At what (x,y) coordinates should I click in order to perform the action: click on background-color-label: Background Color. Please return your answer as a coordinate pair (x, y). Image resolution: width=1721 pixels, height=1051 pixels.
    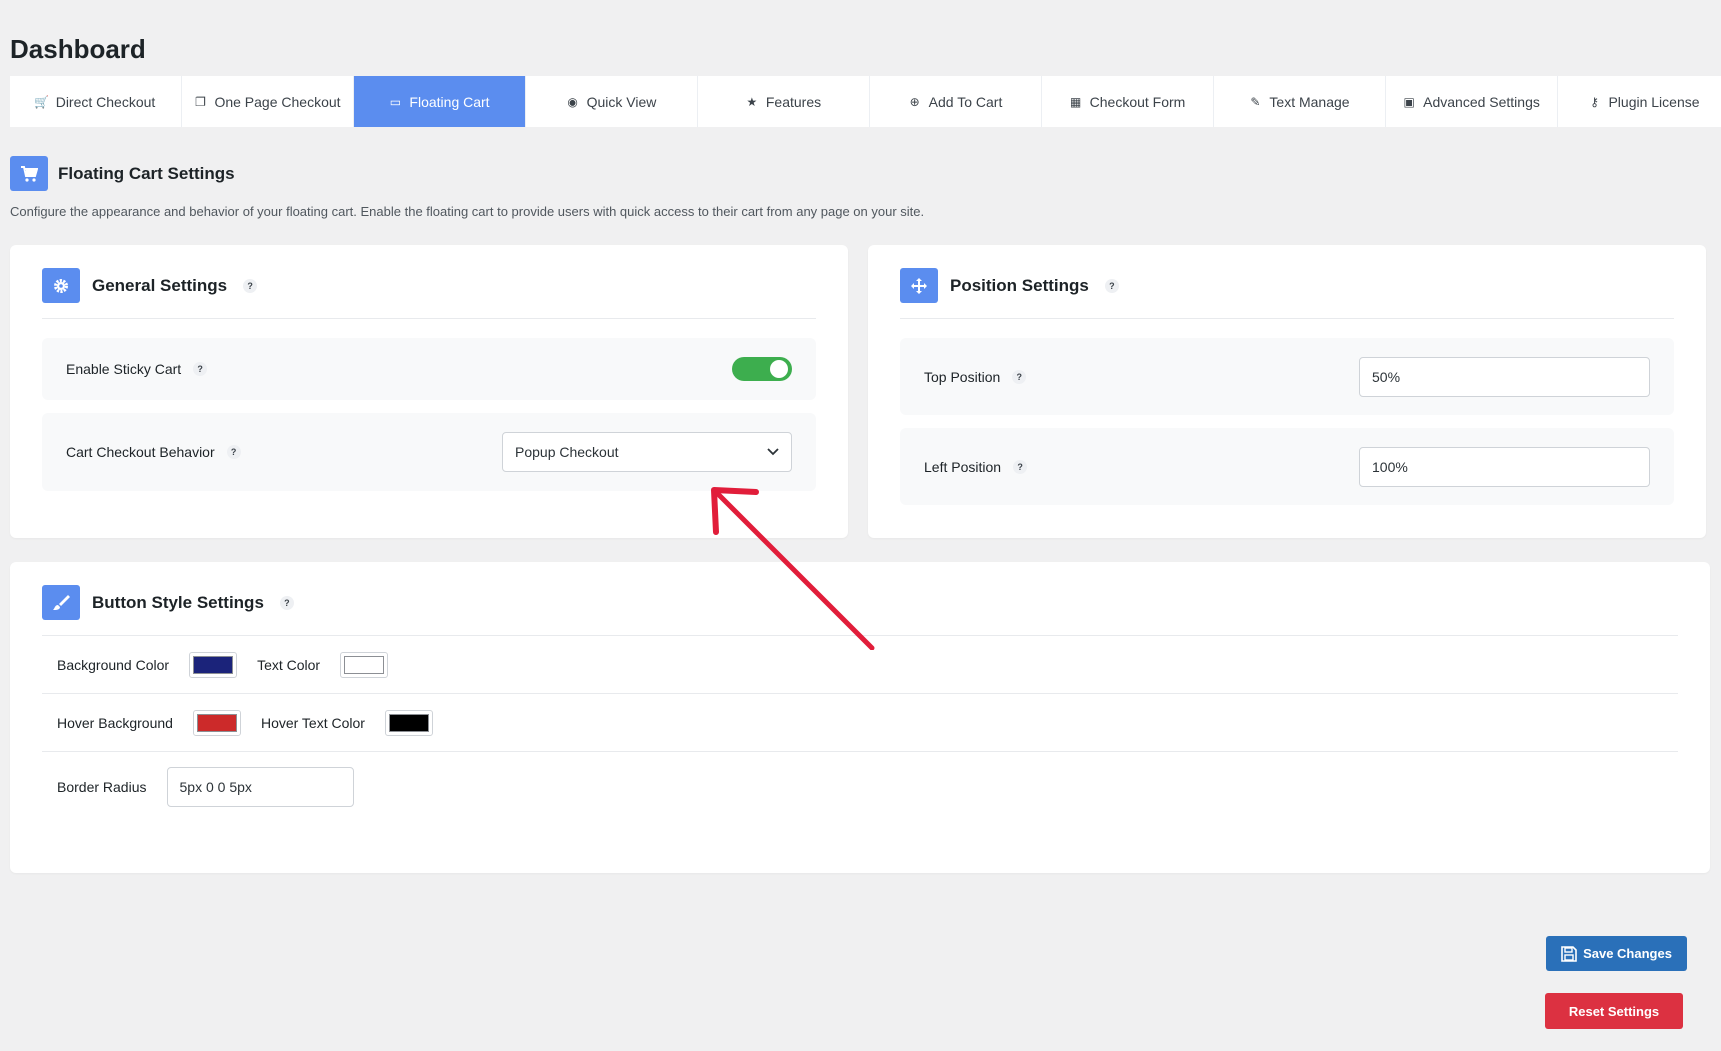
    Looking at the image, I should click on (113, 664).